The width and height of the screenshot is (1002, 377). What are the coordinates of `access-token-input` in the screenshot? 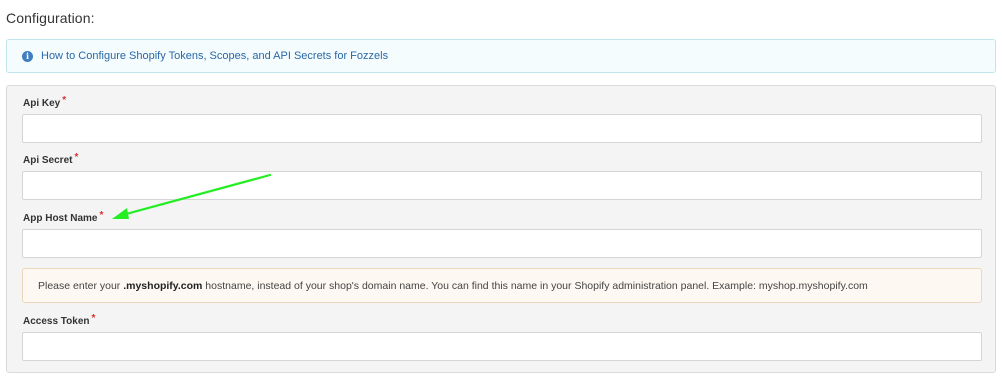 It's located at (502, 346).